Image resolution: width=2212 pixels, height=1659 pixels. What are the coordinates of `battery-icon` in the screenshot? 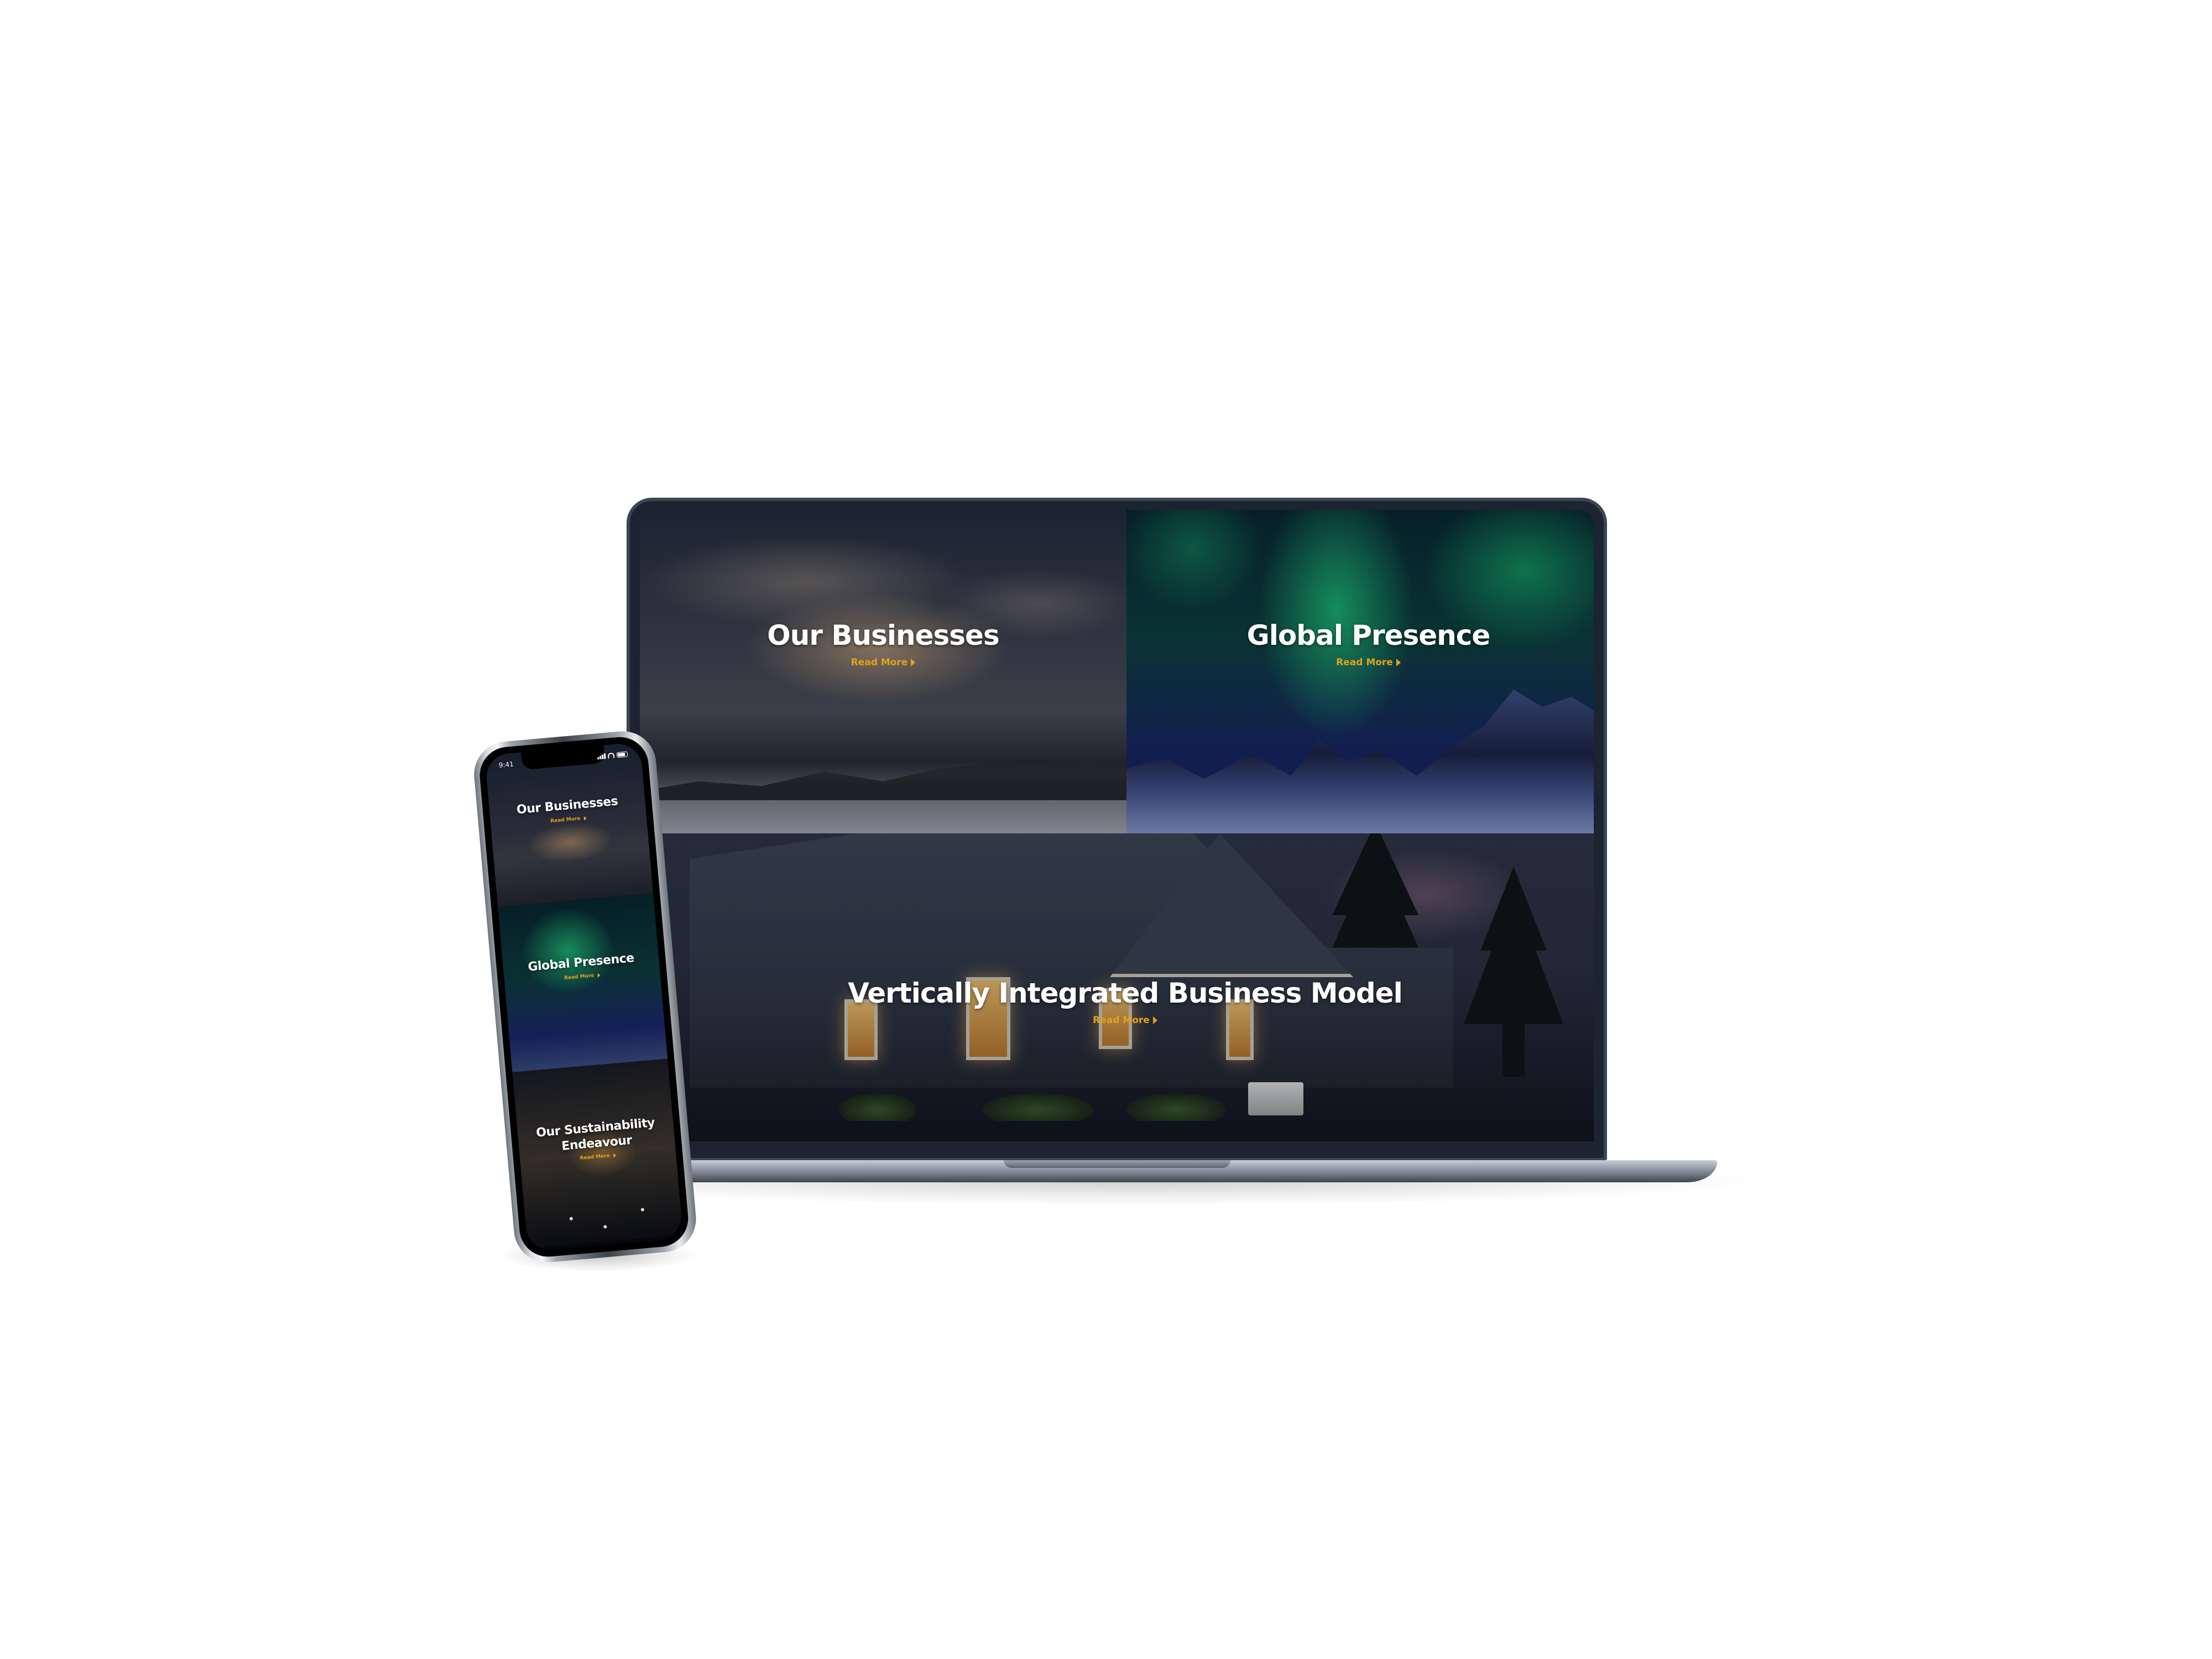 It's located at (622, 755).